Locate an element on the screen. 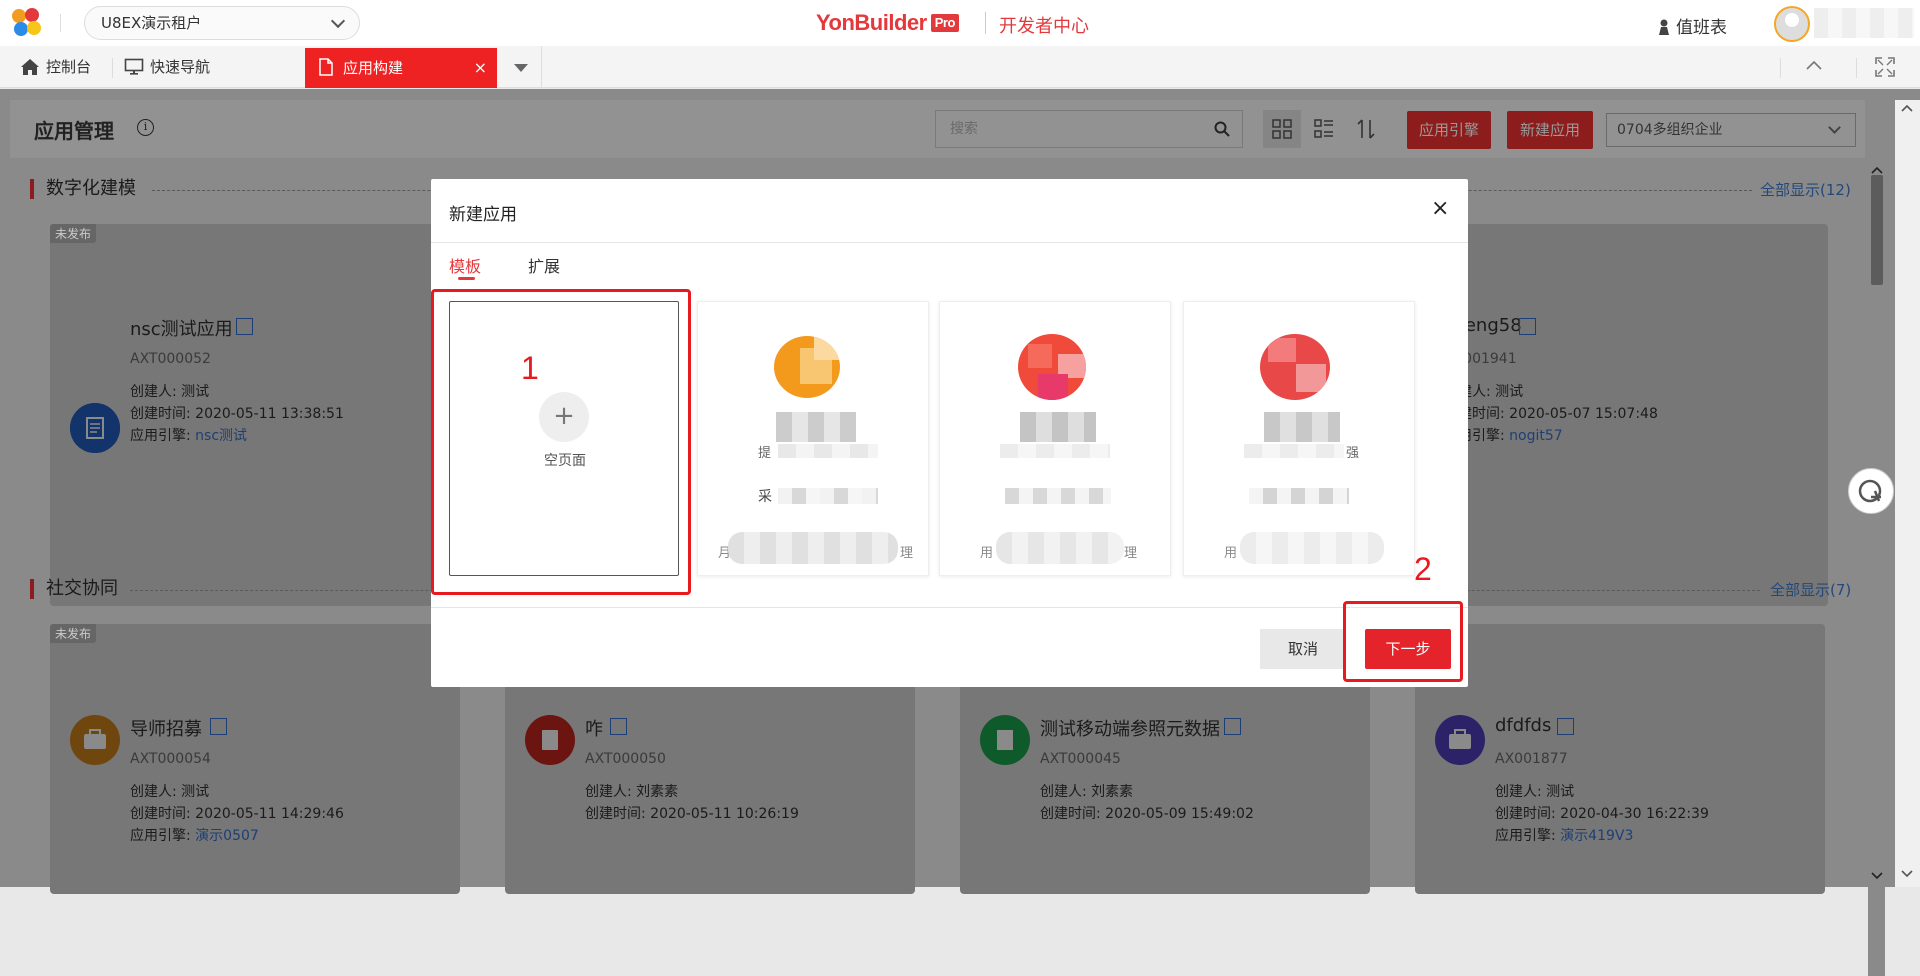  section-title-collab: 社交协同 is located at coordinates (74, 589).